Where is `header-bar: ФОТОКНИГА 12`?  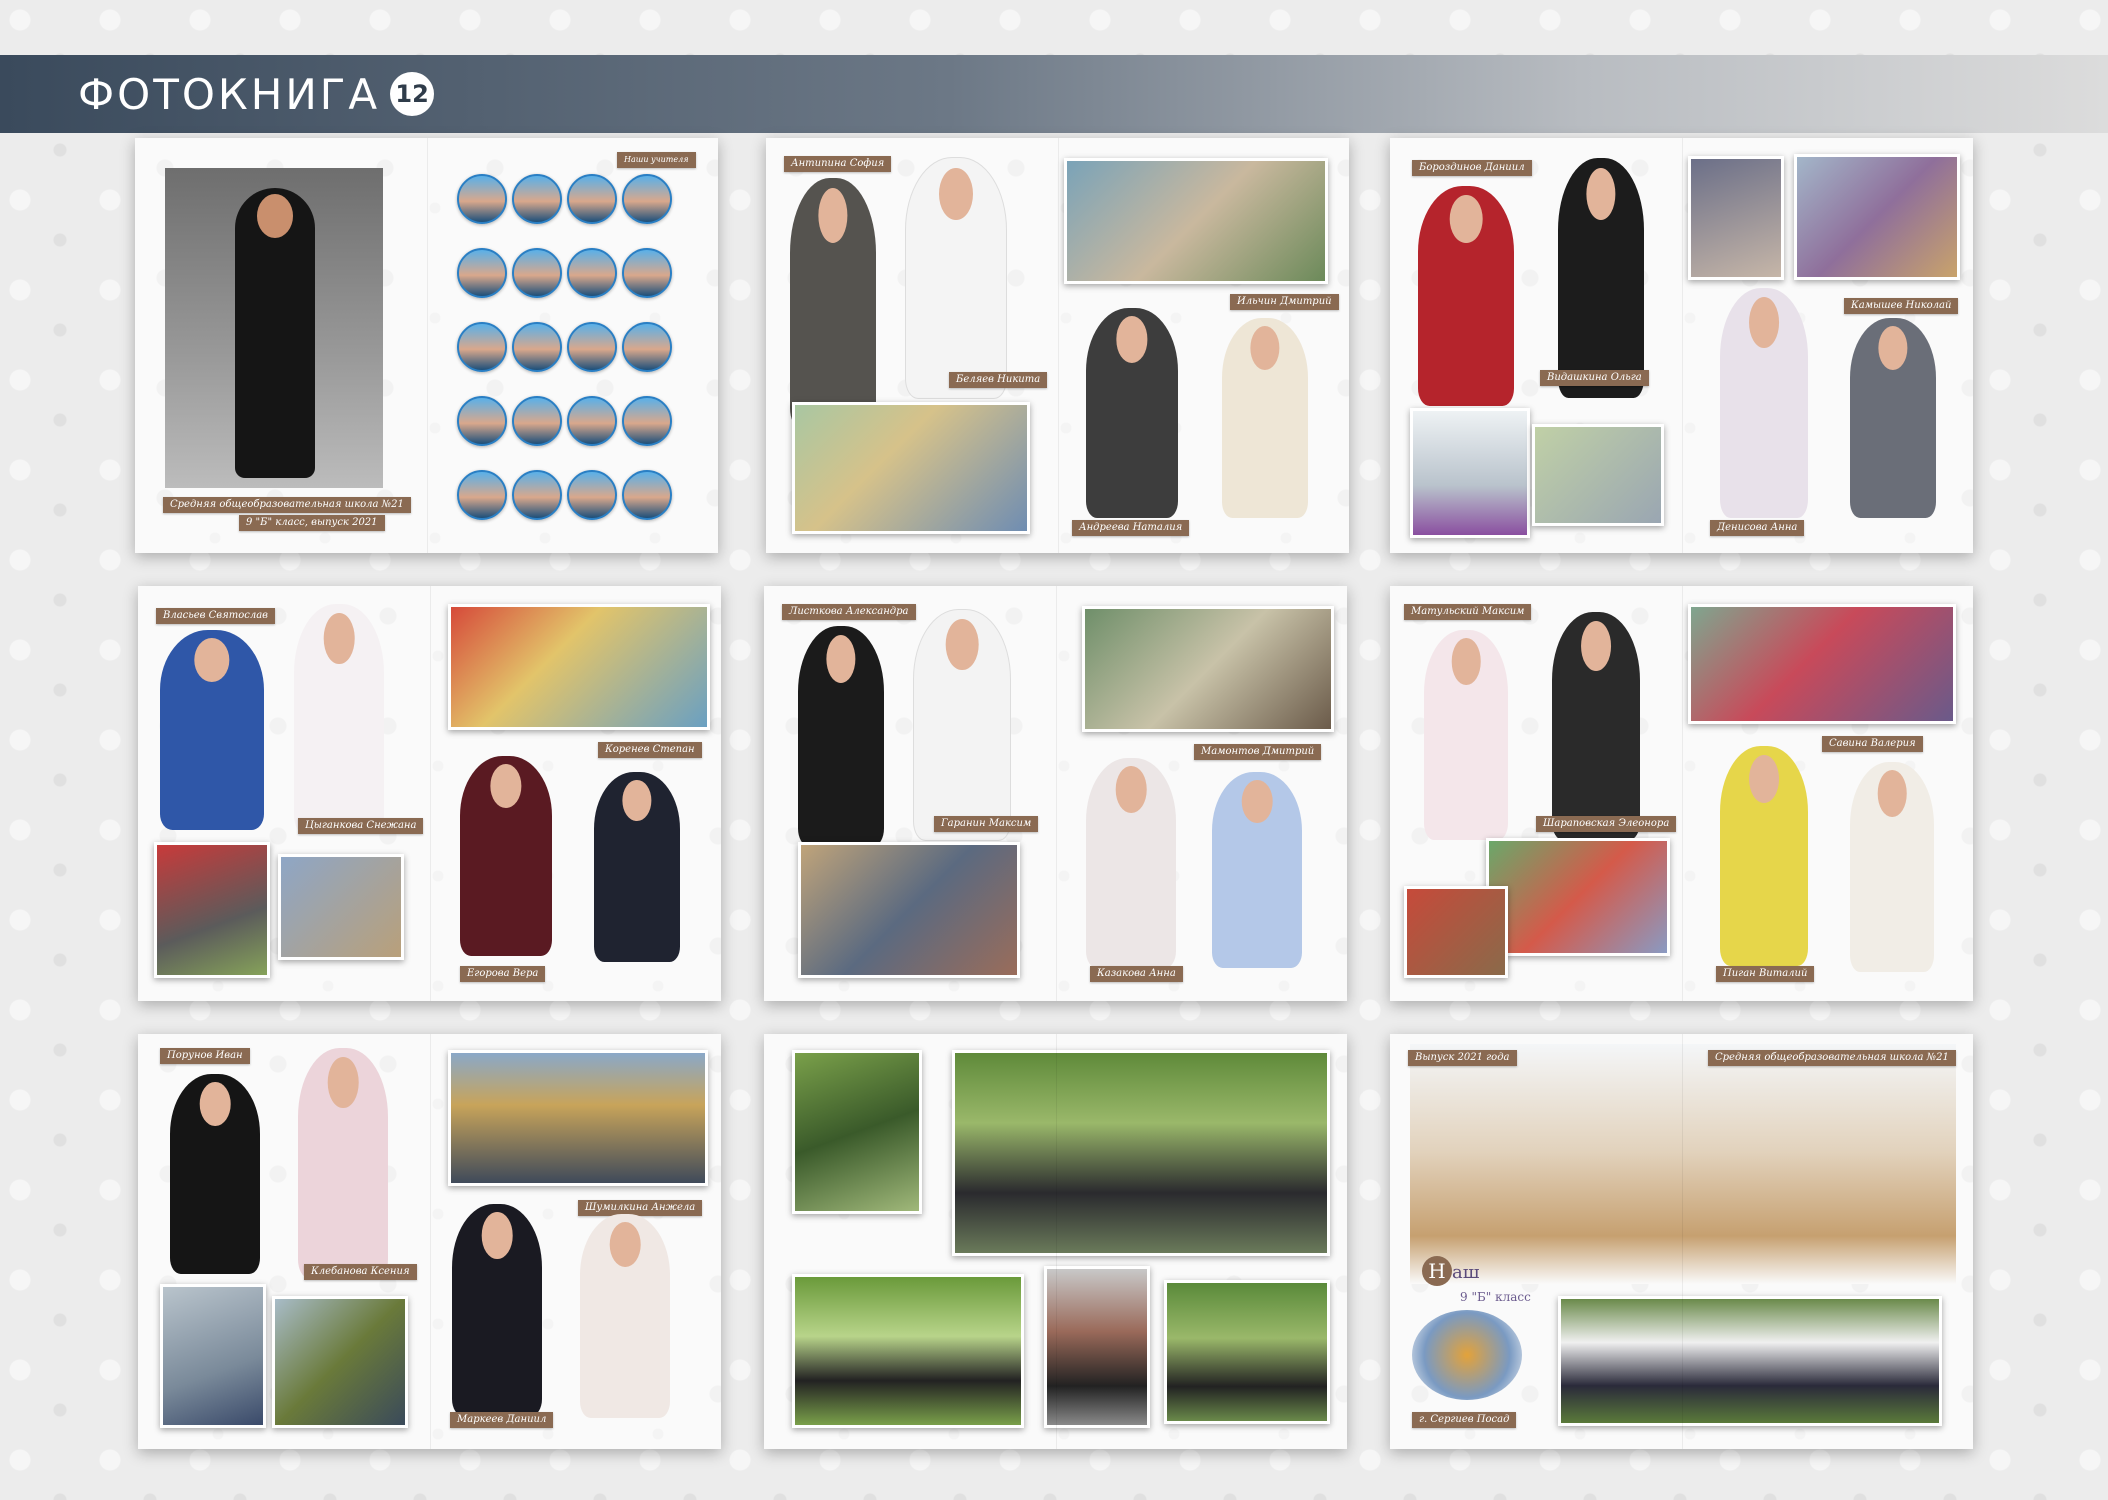
header-bar: ФОТОКНИГА 12 is located at coordinates (1054, 94).